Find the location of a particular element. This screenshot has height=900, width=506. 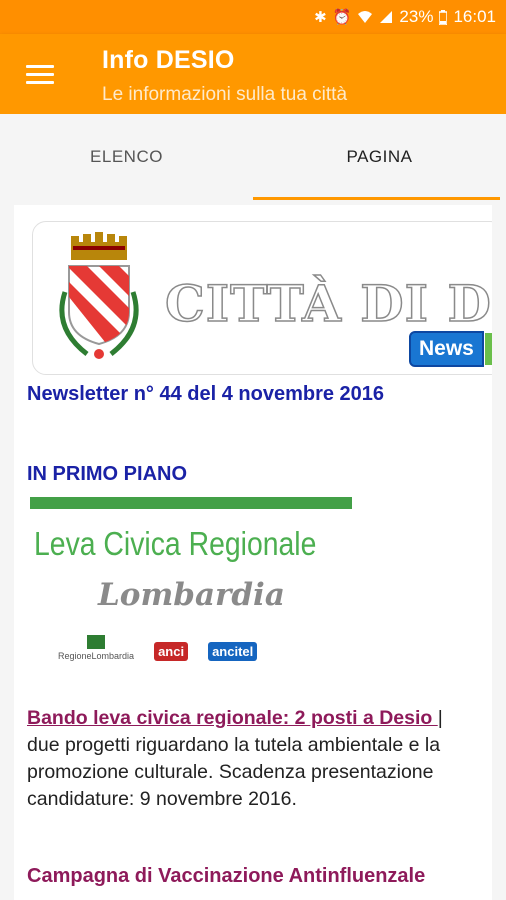

news-badge: News is located at coordinates (446, 349).